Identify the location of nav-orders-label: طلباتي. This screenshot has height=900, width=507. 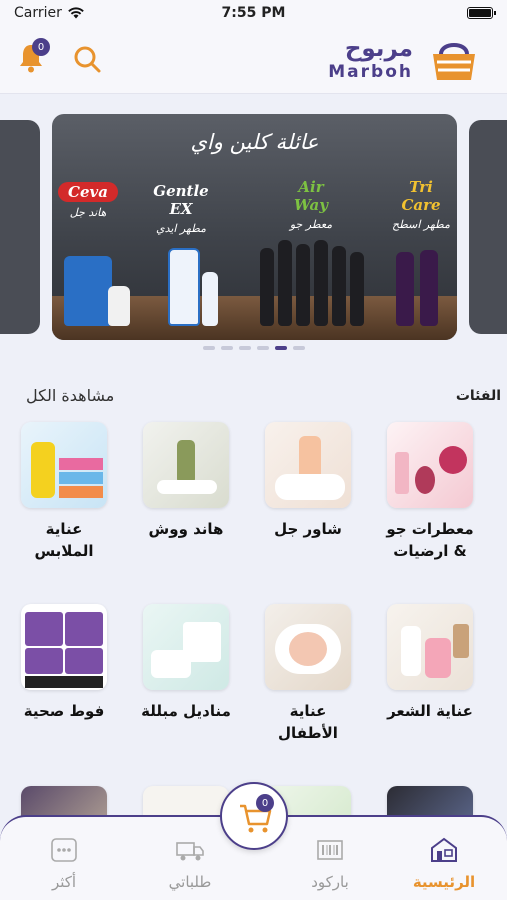
(190, 882).